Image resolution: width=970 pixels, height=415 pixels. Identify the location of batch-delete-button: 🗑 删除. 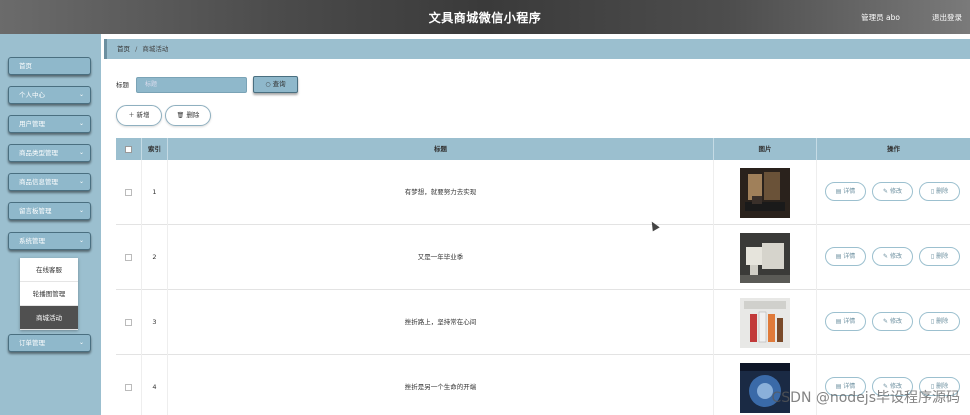
(188, 115).